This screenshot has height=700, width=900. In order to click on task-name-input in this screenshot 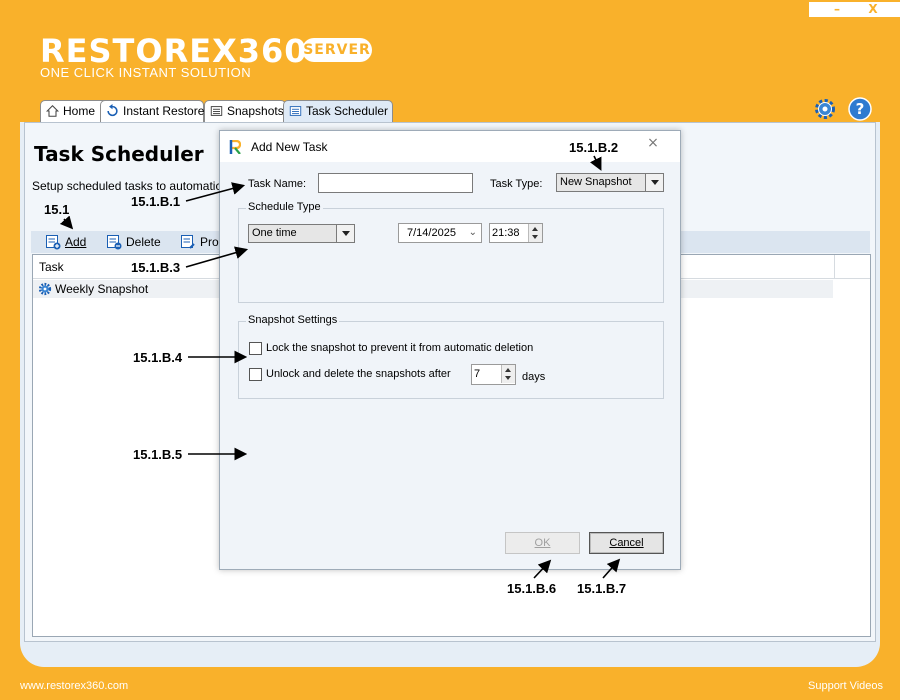, I will do `click(395, 183)`.